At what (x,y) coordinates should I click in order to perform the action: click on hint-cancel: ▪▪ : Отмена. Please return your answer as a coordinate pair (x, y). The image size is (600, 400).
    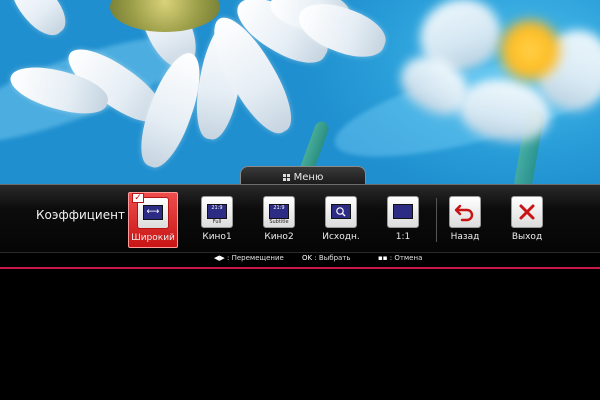
    Looking at the image, I should click on (400, 258).